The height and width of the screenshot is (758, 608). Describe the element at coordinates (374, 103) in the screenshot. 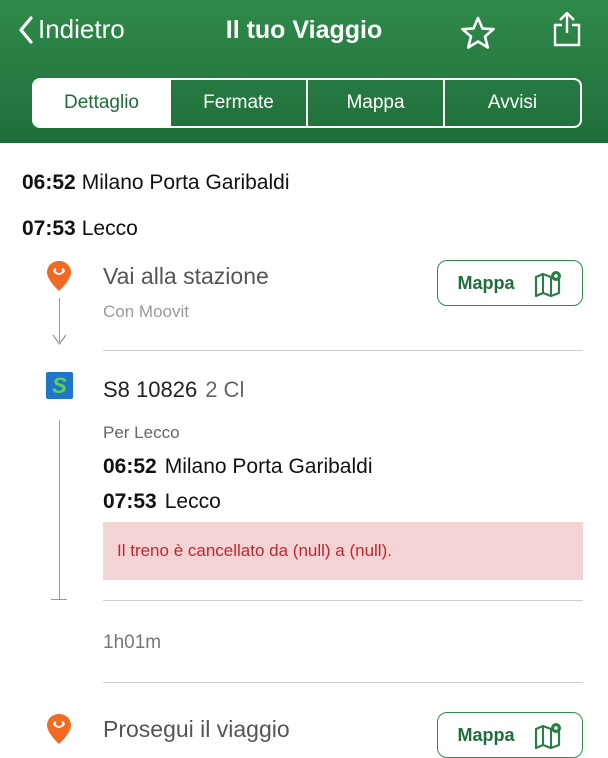

I see `tab-mappa: Mappa` at that location.